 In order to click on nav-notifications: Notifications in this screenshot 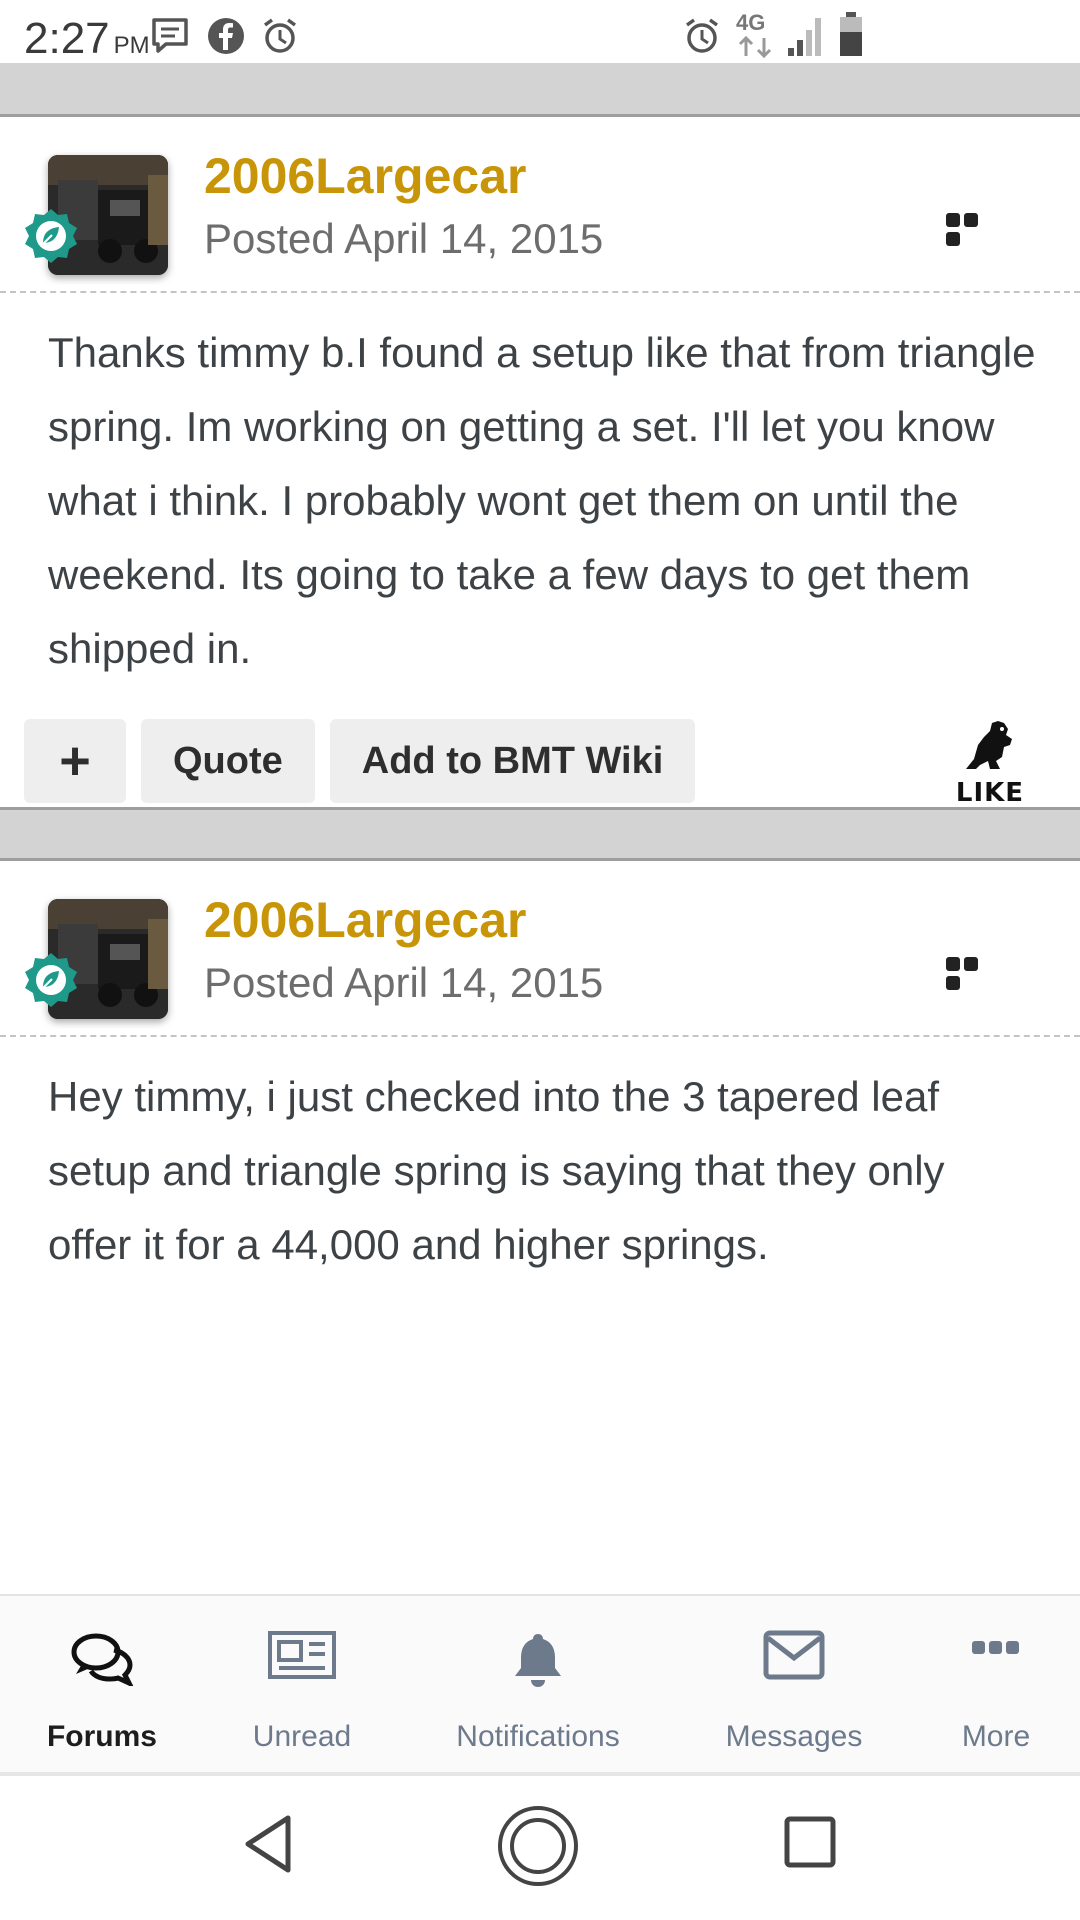, I will do `click(538, 1685)`.